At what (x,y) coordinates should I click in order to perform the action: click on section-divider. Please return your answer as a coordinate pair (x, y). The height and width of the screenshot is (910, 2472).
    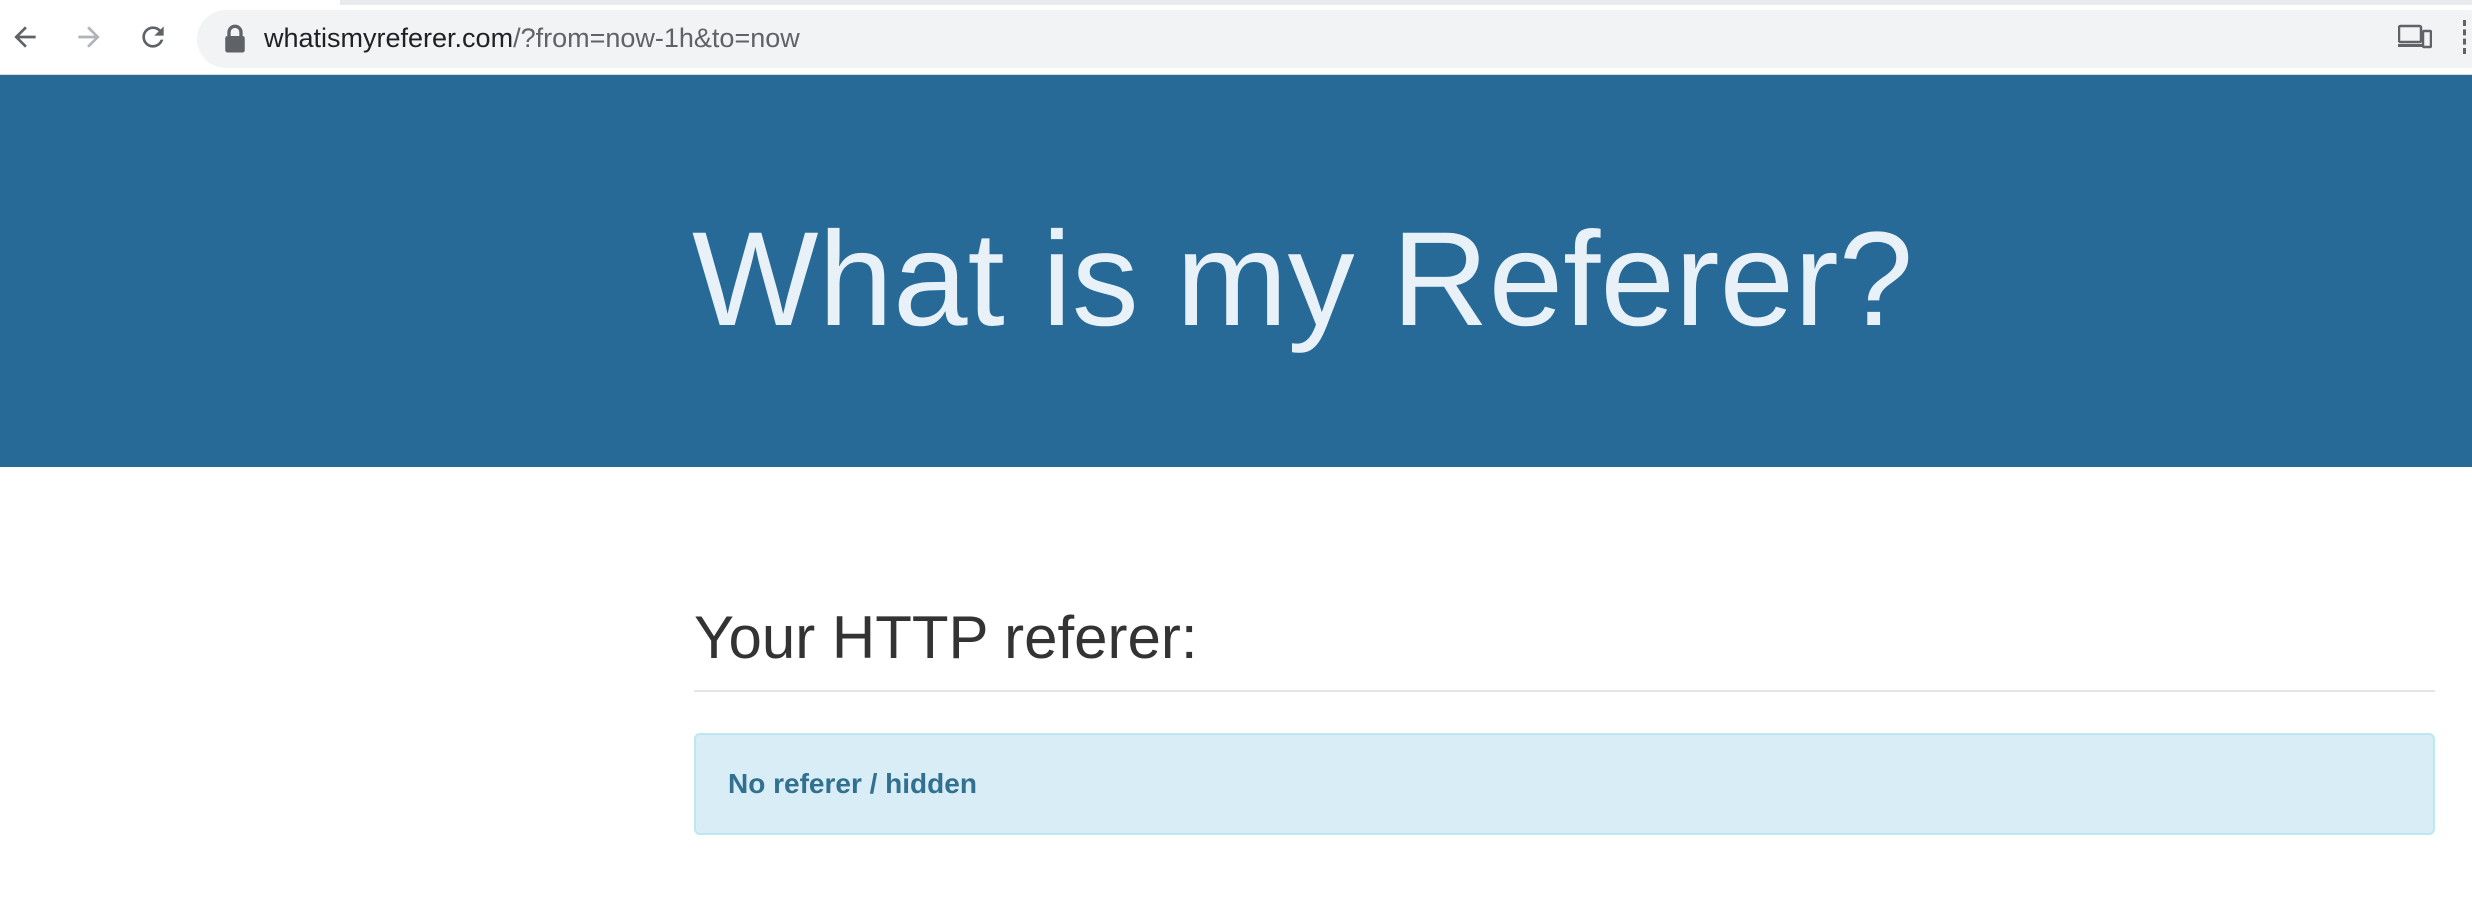
    Looking at the image, I should click on (1564, 691).